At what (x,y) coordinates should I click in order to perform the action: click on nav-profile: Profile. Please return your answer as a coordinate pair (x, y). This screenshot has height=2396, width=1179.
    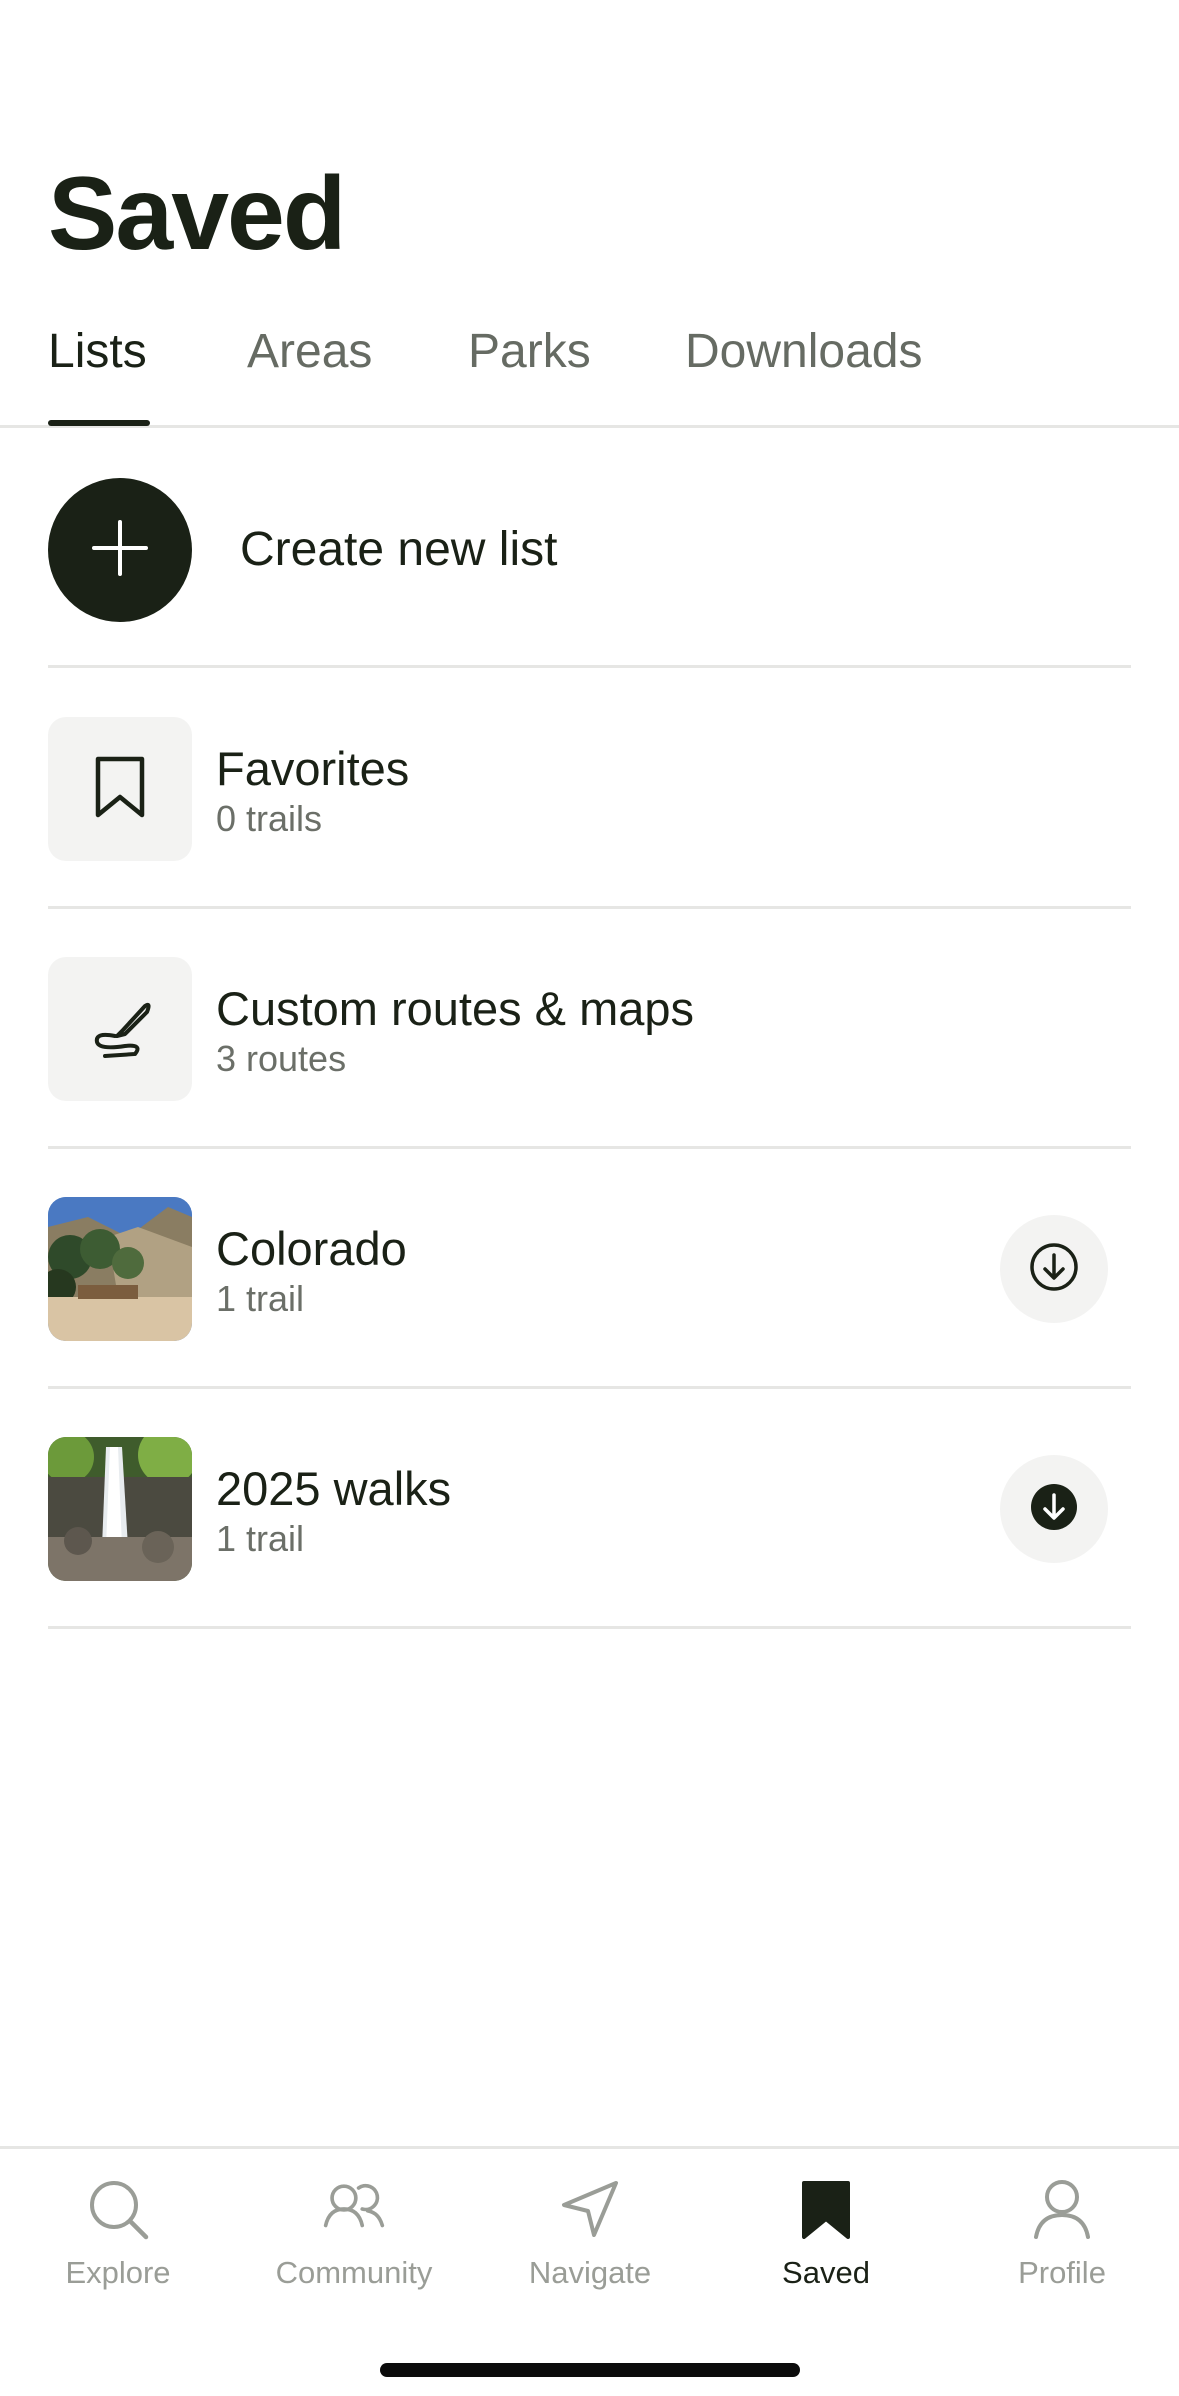
    Looking at the image, I should click on (1061, 2229).